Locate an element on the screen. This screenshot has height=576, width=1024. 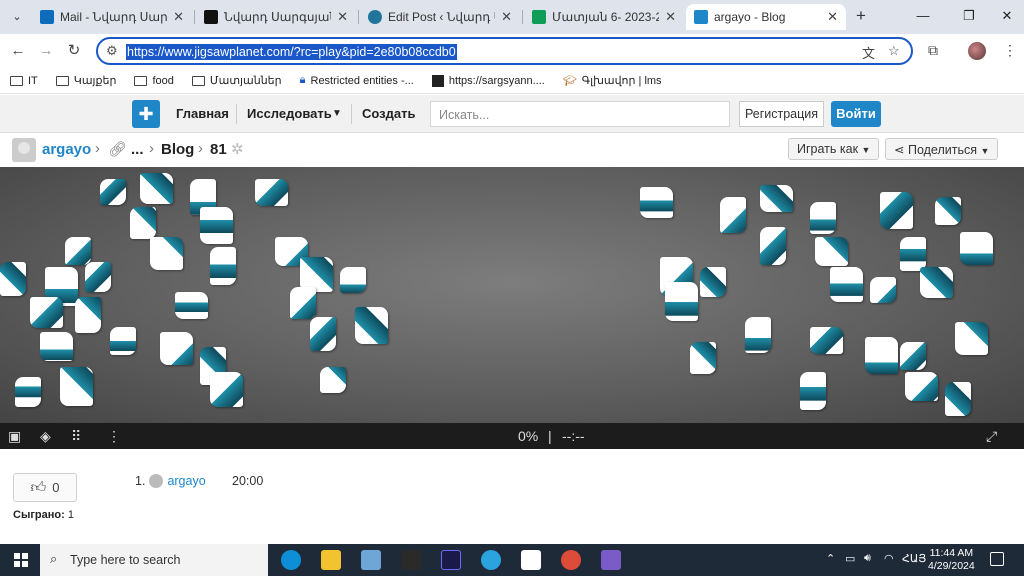
extensions-icon: ⧉ is located at coordinates (933, 50).